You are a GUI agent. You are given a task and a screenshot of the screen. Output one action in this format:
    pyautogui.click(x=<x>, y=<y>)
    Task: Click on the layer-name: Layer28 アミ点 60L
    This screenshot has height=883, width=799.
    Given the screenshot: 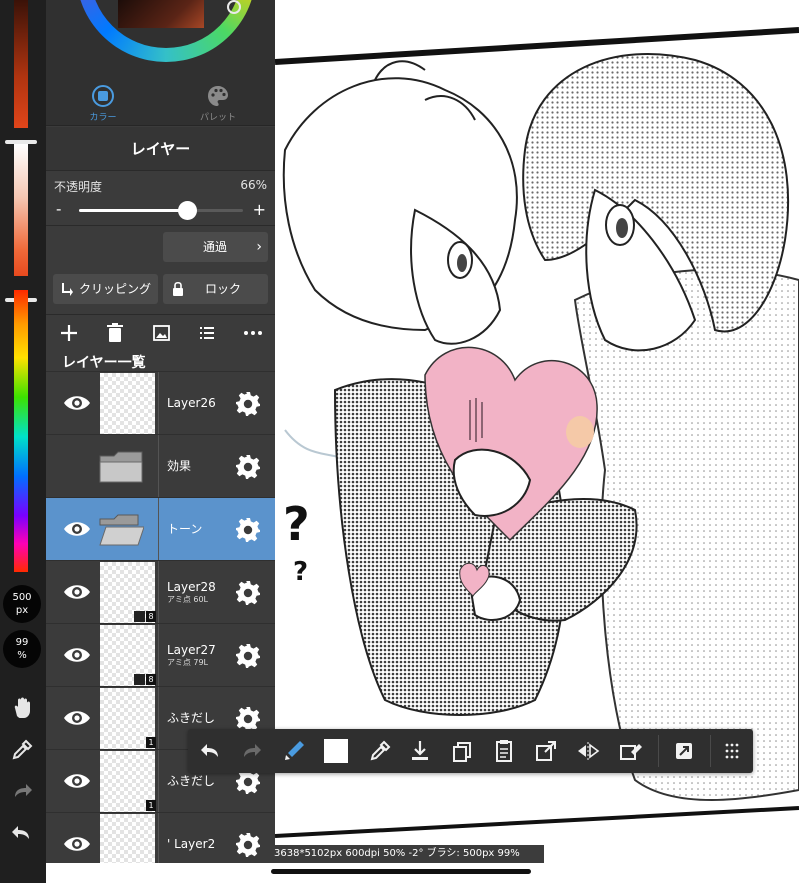 What is the action you would take?
    pyautogui.click(x=191, y=593)
    